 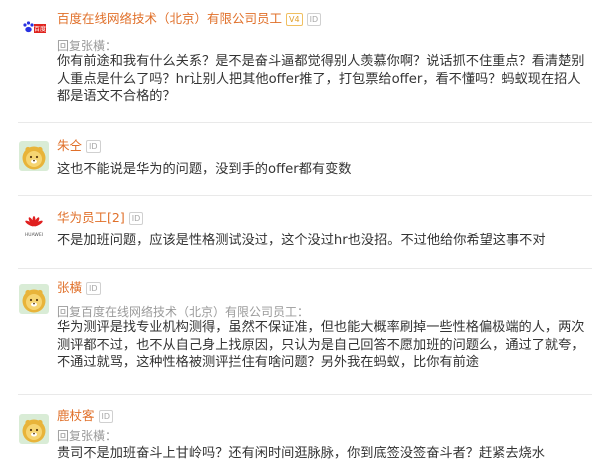 I want to click on commenter-name: 华为员工[2], so click(x=91, y=217).